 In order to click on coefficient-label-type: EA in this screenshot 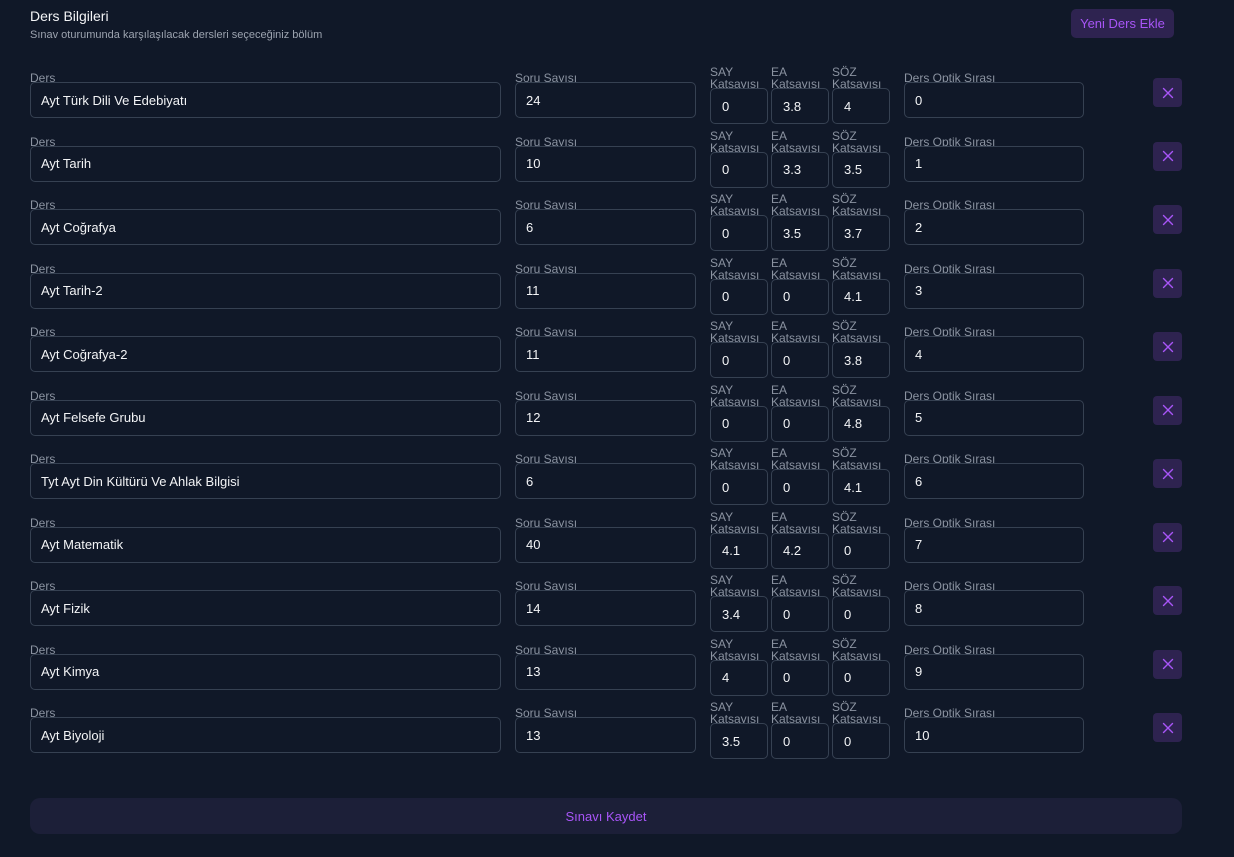, I will do `click(779, 516)`.